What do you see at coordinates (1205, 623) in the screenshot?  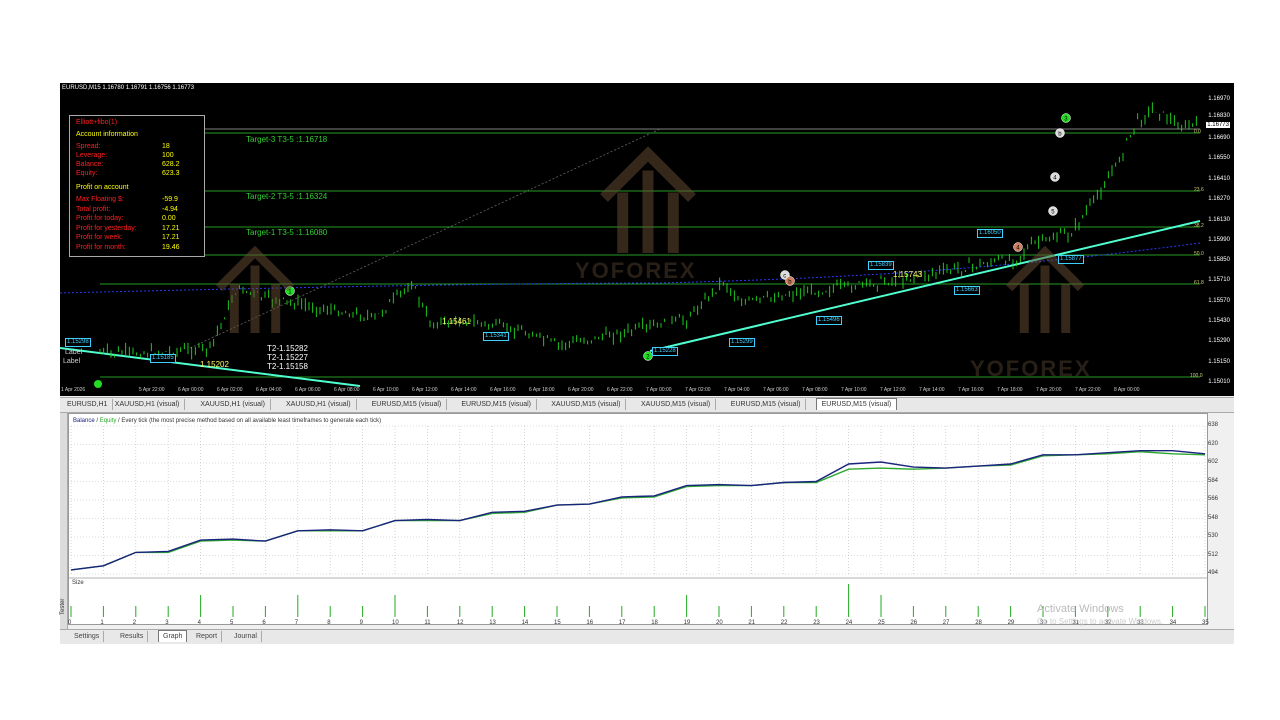 I see `graph-x-label: 35` at bounding box center [1205, 623].